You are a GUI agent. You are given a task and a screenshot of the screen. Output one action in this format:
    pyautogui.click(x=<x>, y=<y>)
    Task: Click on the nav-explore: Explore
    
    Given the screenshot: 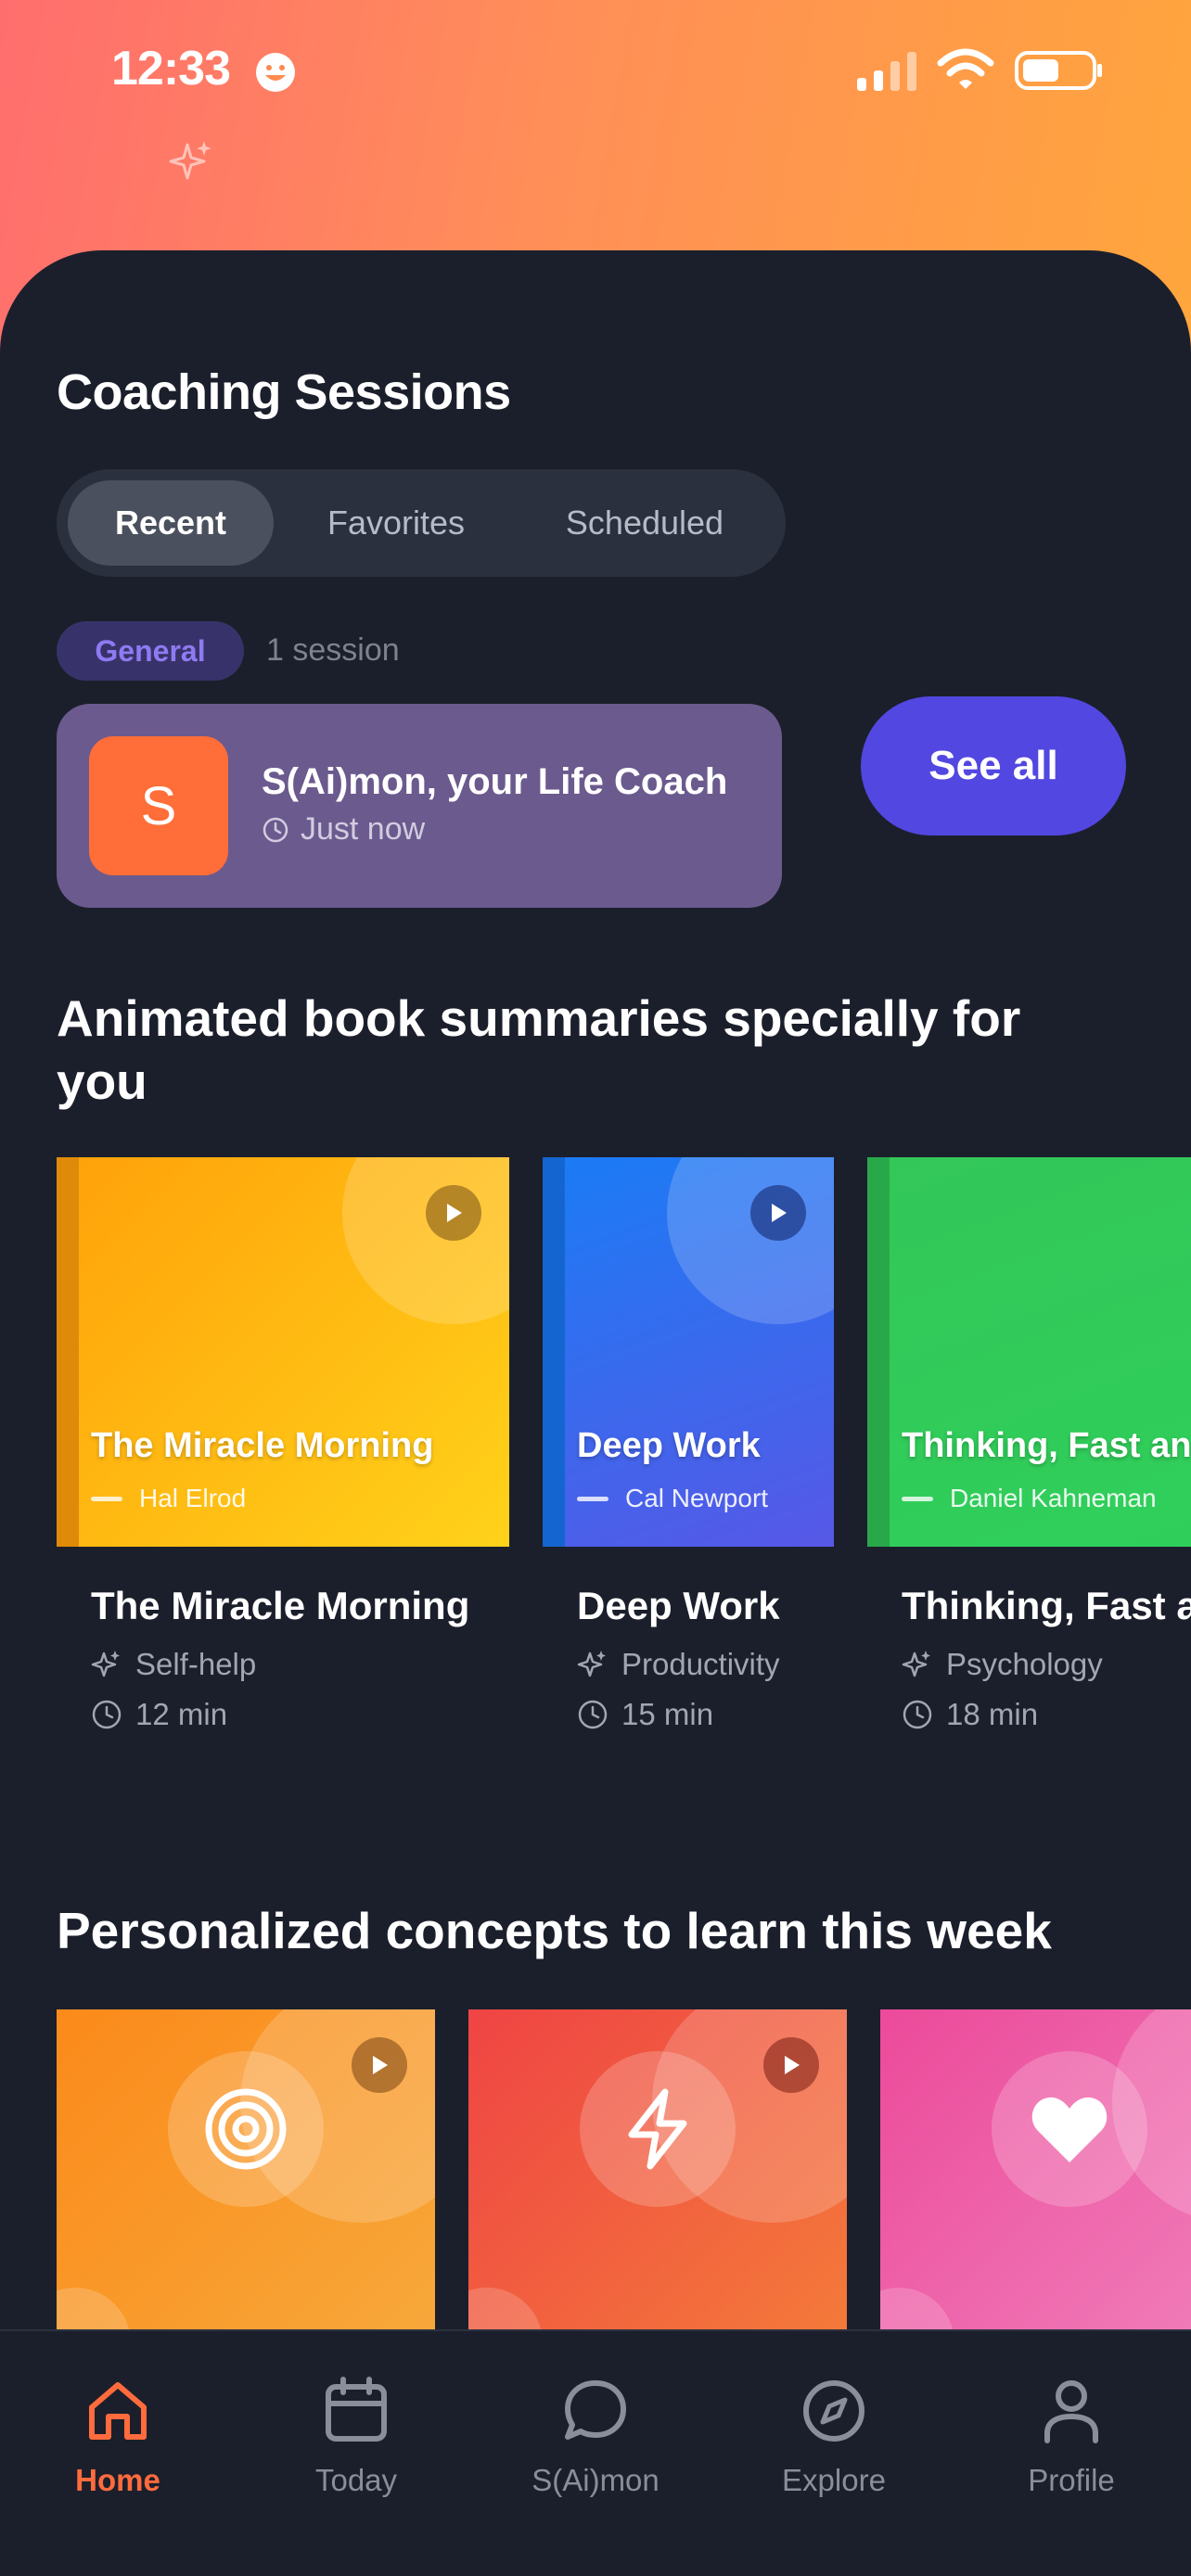 What is the action you would take?
    pyautogui.click(x=833, y=2414)
    